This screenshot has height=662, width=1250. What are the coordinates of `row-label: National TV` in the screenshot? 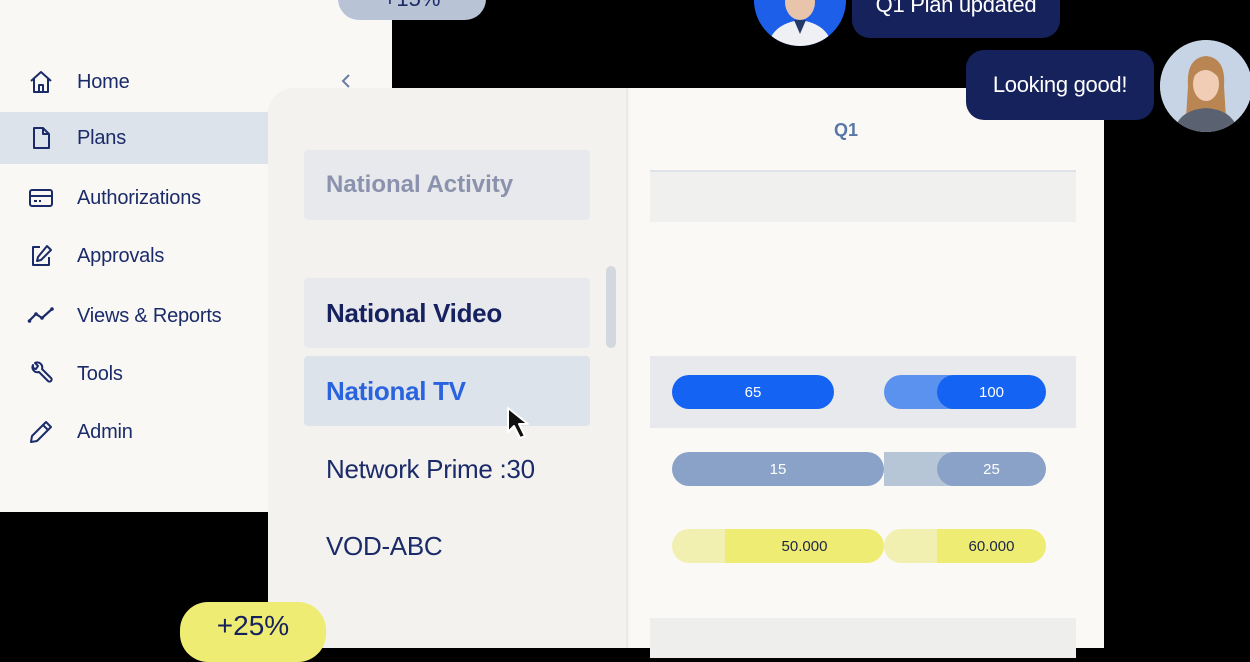 It's located at (396, 390).